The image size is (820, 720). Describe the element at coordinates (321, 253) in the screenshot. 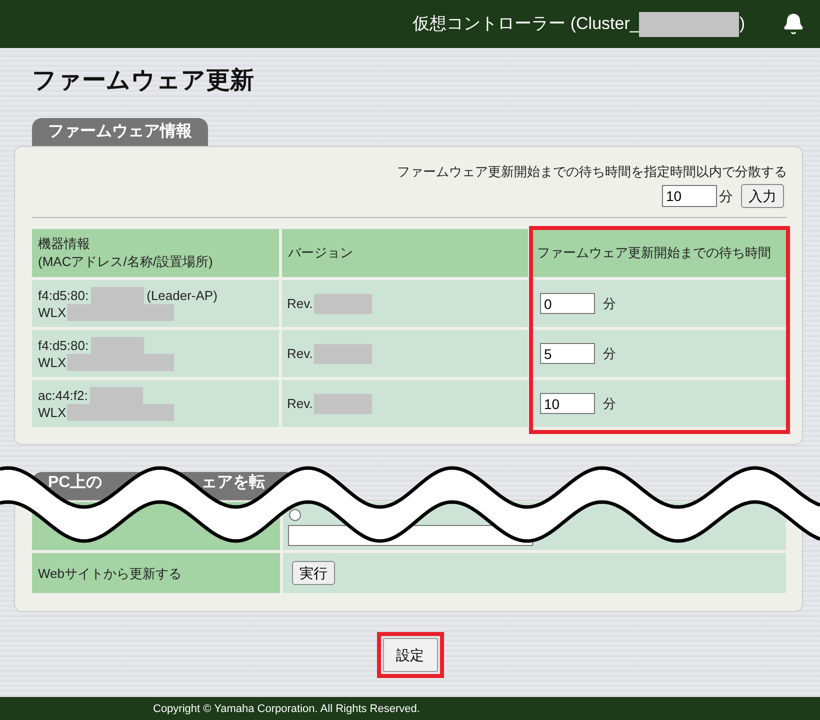

I see `column-header-text: バージョン` at that location.